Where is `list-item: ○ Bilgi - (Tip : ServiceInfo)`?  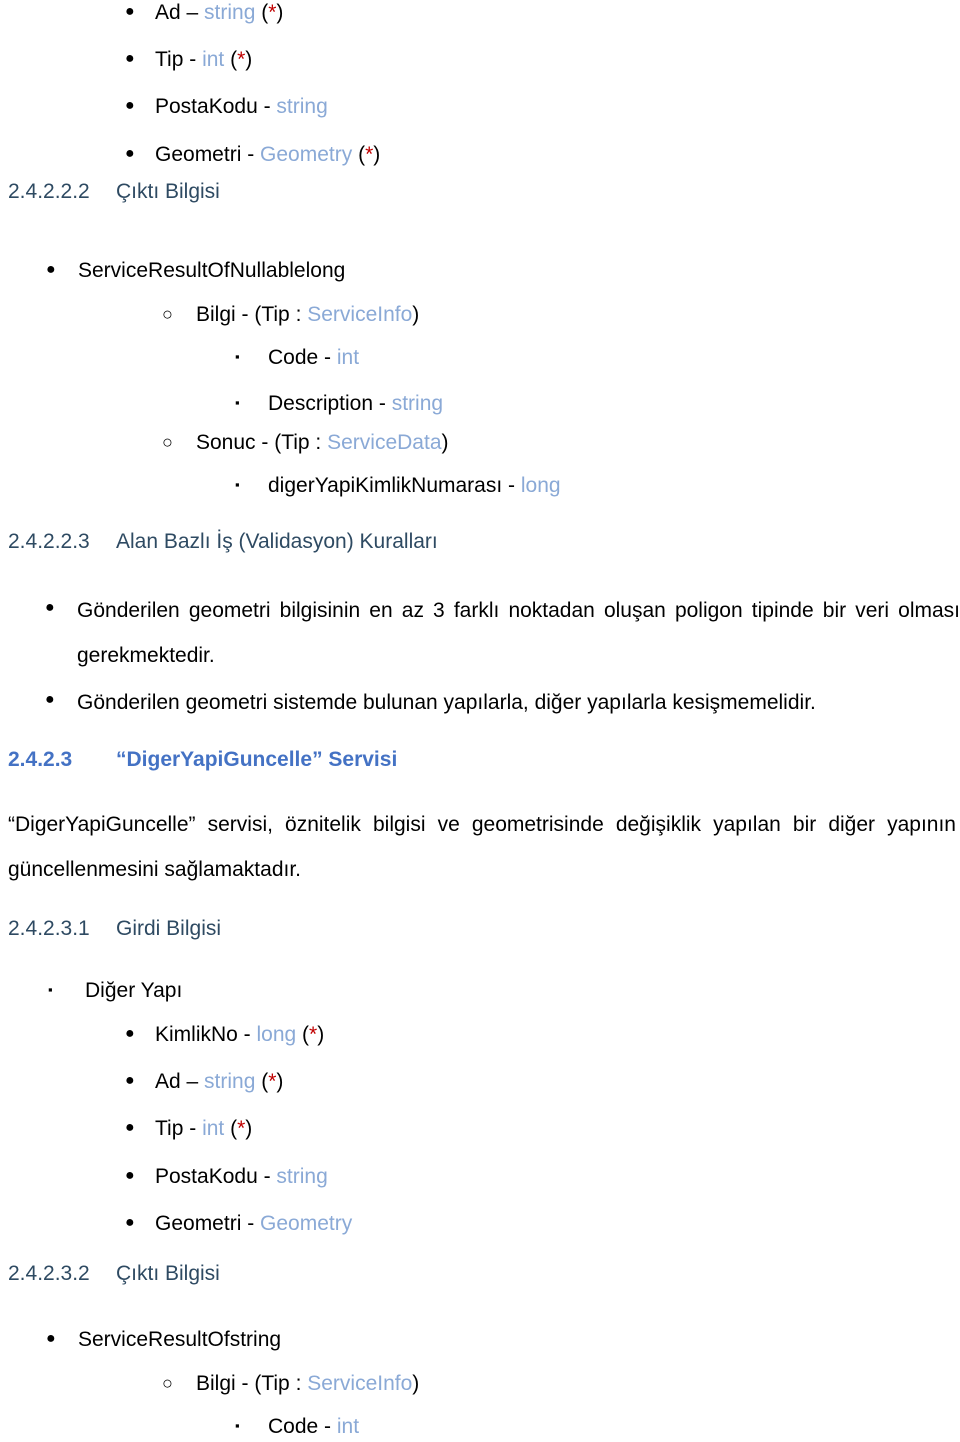
list-item: ○ Bilgi - (Tip : ServiceInfo) is located at coordinates (290, 314).